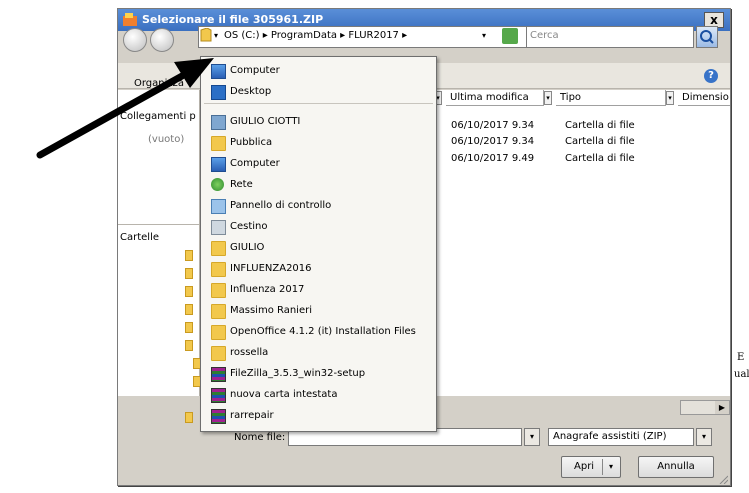 This screenshot has height=493, width=749. Describe the element at coordinates (217, 184) in the screenshot. I see `network-icon` at that location.